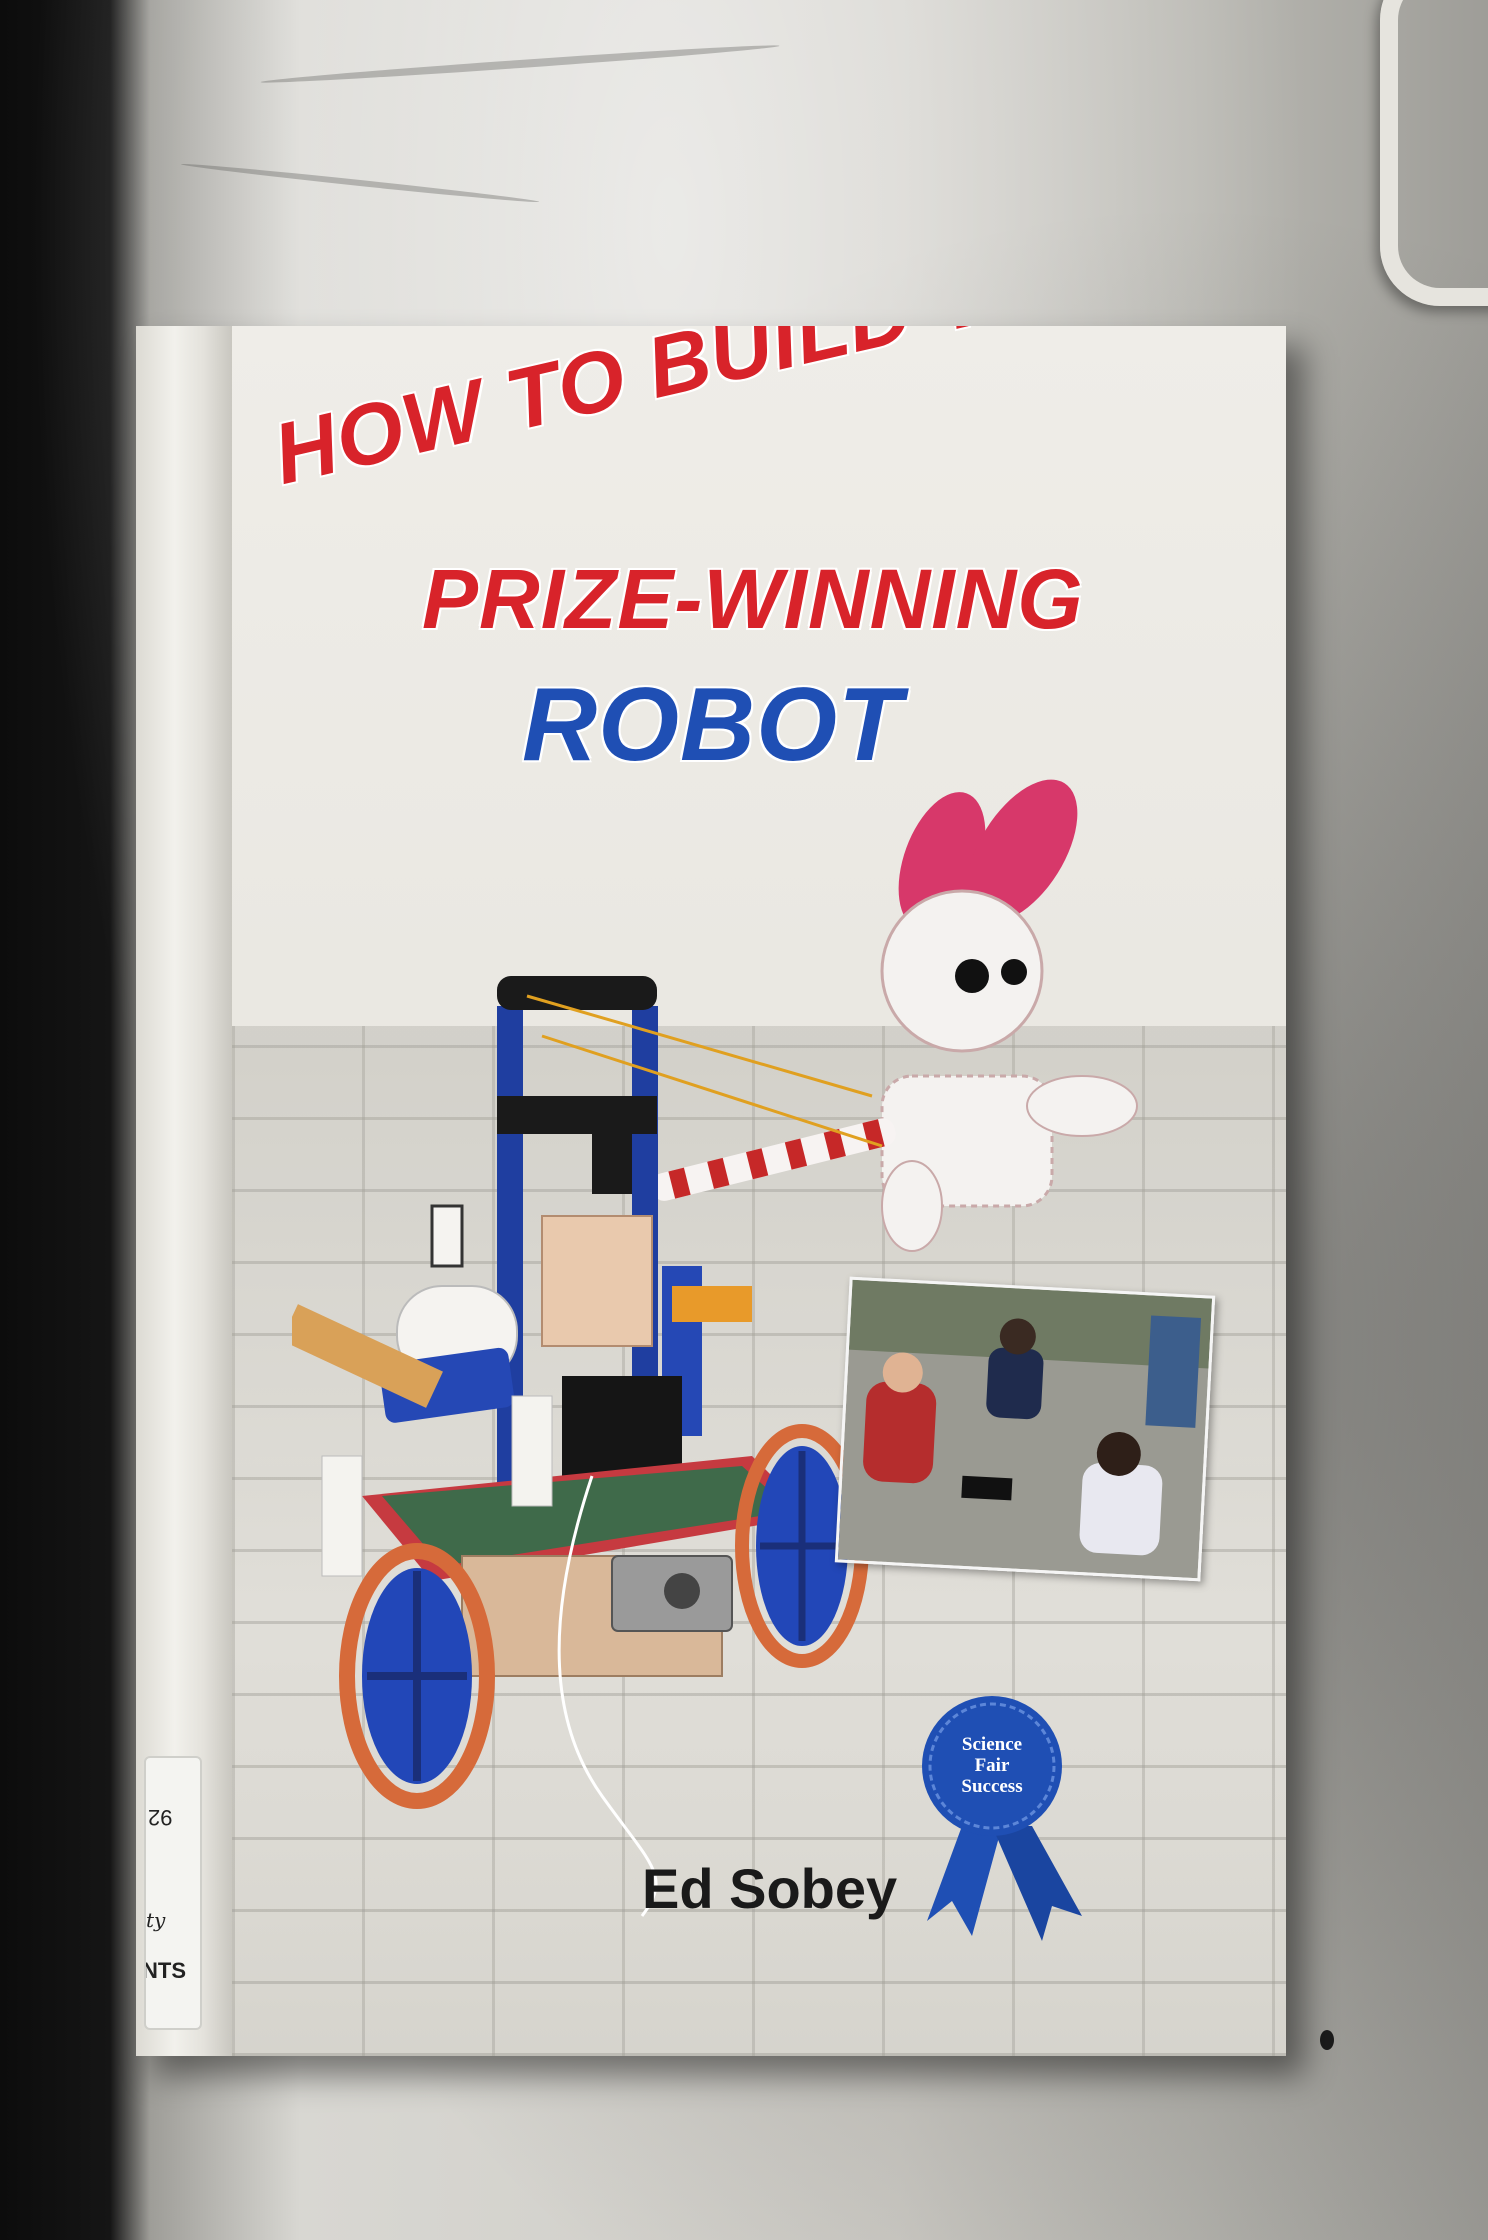 The image size is (1488, 2240). What do you see at coordinates (964, 1881) in the screenshot?
I see `ribbon-tail-left` at bounding box center [964, 1881].